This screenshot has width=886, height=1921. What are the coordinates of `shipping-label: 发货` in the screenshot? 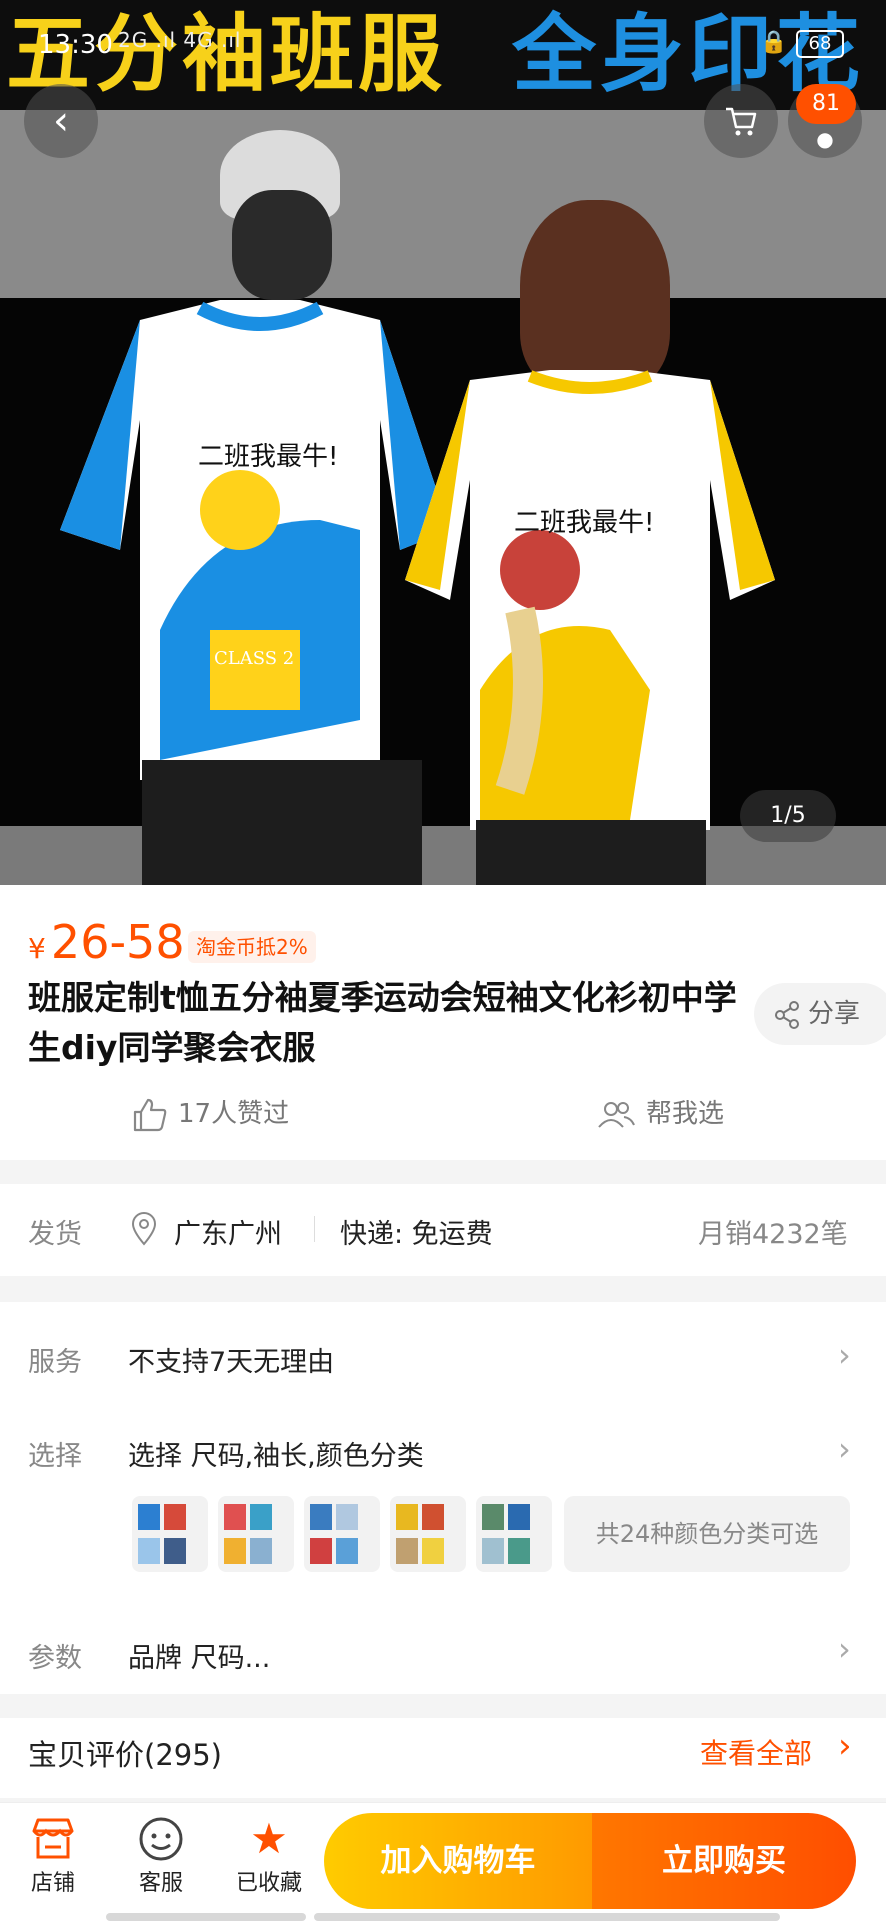 It's located at (55, 1234).